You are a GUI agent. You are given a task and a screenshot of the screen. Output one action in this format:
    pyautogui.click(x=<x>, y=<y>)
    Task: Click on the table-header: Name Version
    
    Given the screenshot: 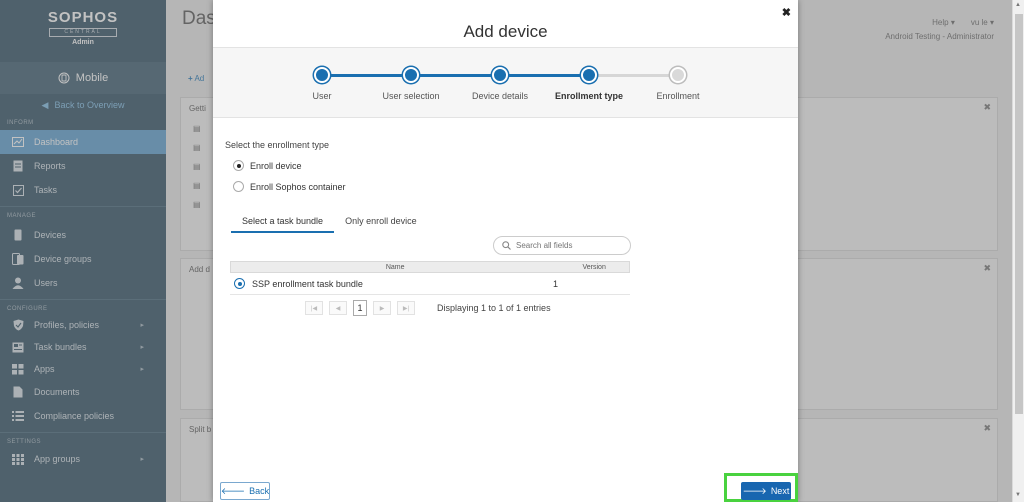 What is the action you would take?
    pyautogui.click(x=430, y=267)
    